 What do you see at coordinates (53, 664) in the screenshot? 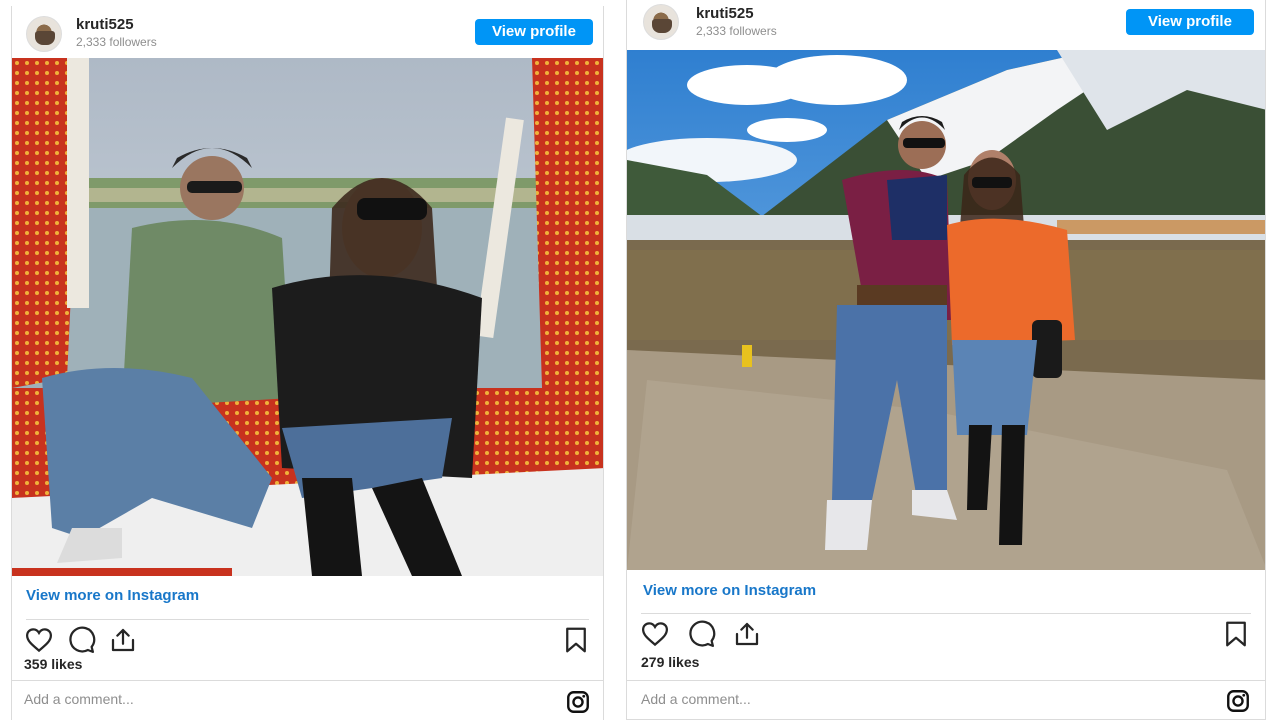
I see `like-count: 359 likes` at bounding box center [53, 664].